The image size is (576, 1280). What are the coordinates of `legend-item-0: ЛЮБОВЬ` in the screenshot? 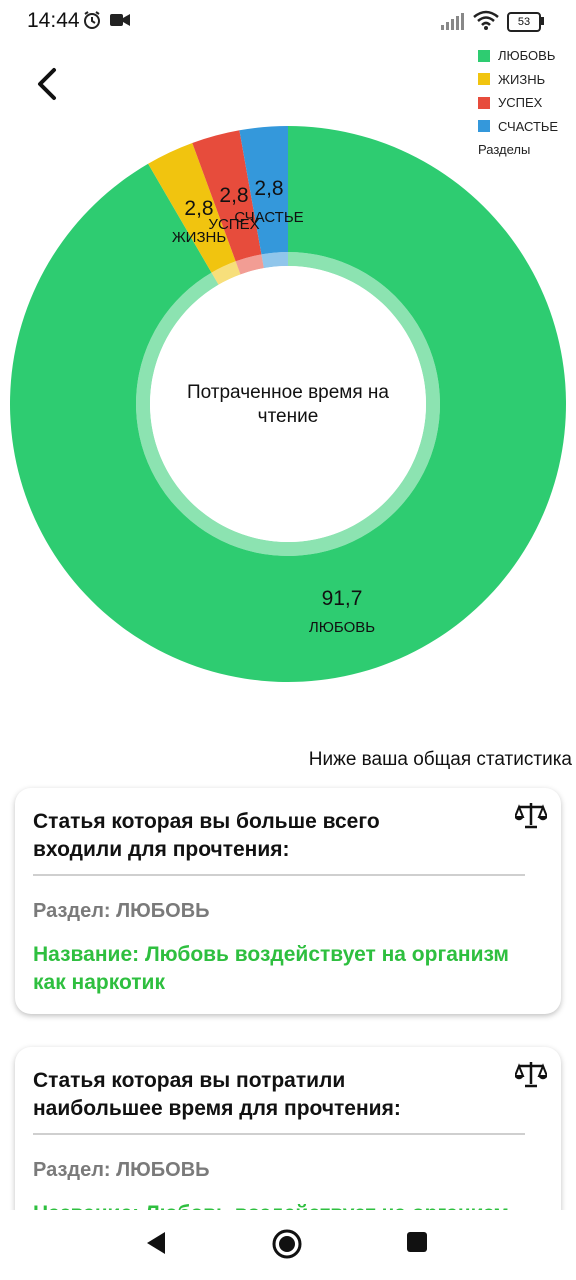 It's located at (526, 56).